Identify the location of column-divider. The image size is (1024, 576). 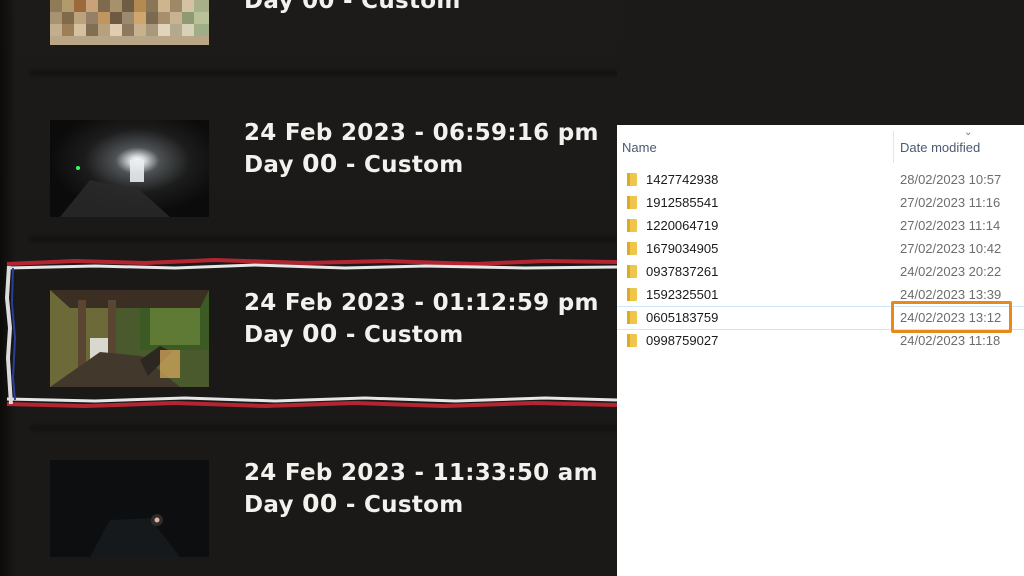
(893, 147).